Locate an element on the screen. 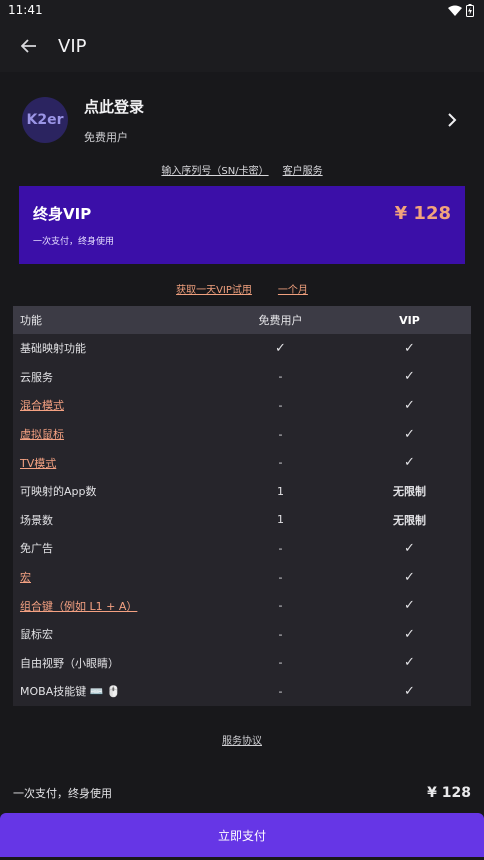  table-row: 云服务 - ✓ is located at coordinates (242, 377).